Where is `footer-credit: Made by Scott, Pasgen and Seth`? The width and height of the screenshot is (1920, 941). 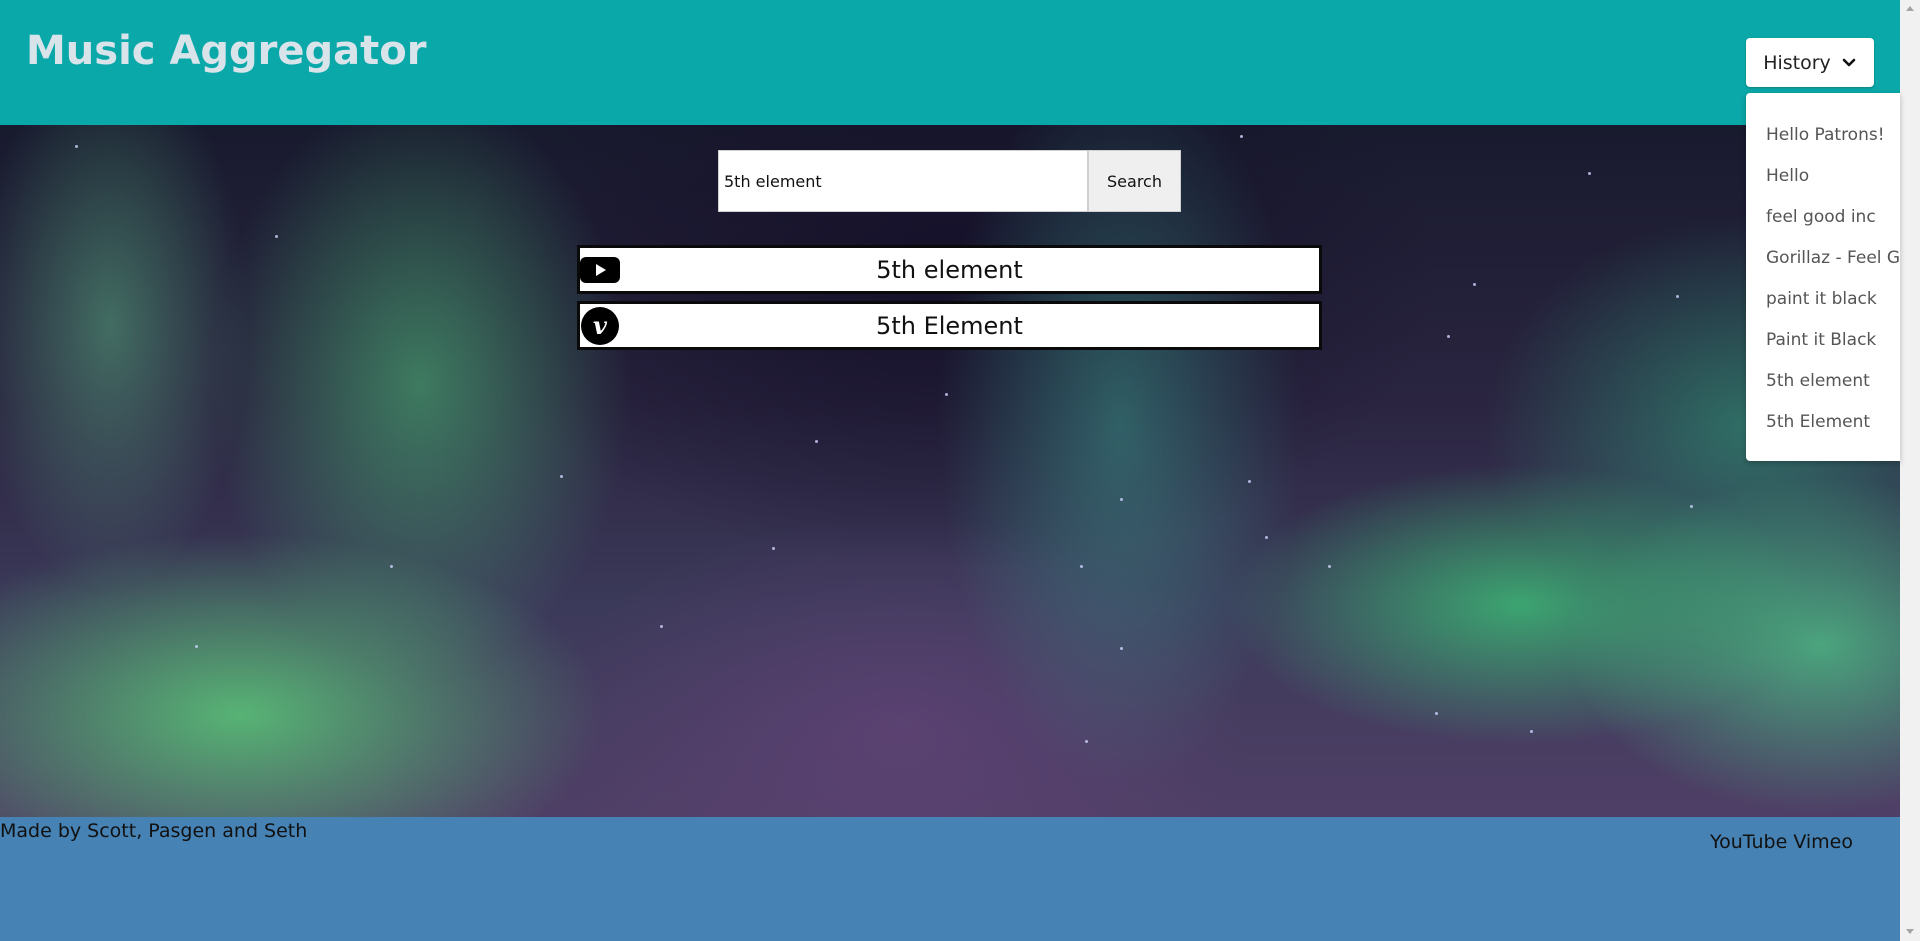
footer-credit: Made by Scott, Pasgen and Seth is located at coordinates (154, 831).